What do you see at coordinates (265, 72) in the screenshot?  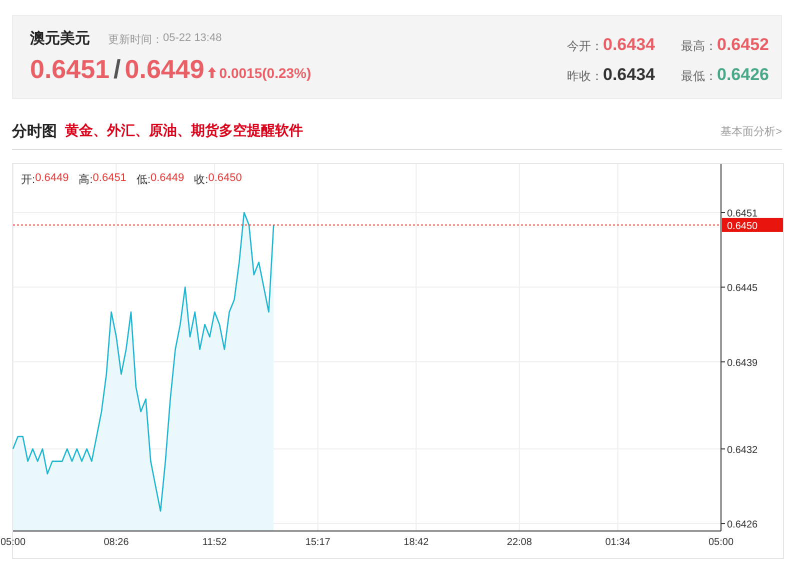 I see `price-change: 0.0015(0.23%)` at bounding box center [265, 72].